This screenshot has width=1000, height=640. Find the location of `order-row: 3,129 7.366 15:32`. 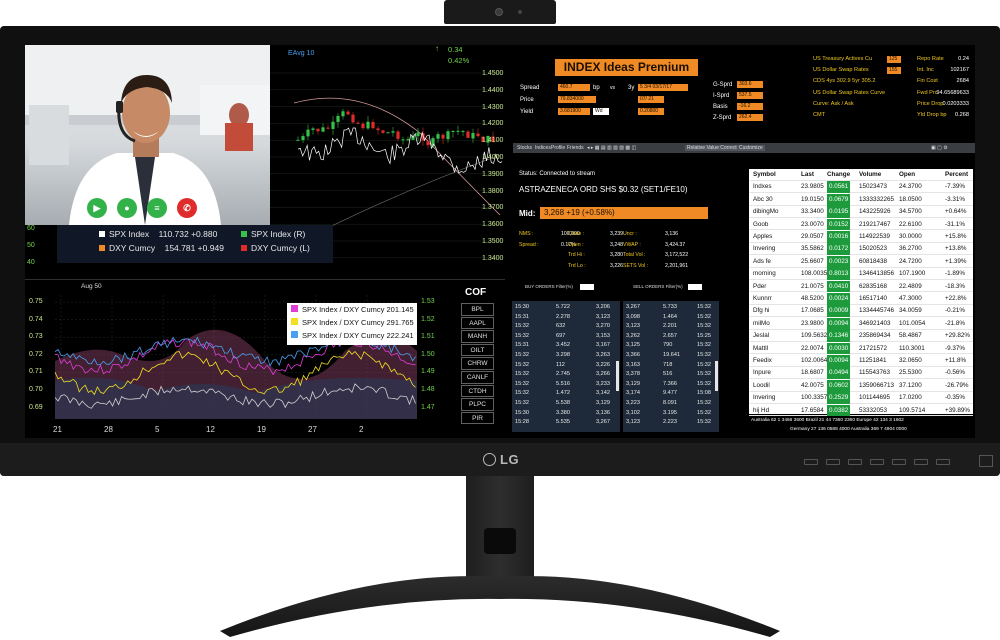

order-row: 3,129 7.366 15:32 is located at coordinates (671, 384).